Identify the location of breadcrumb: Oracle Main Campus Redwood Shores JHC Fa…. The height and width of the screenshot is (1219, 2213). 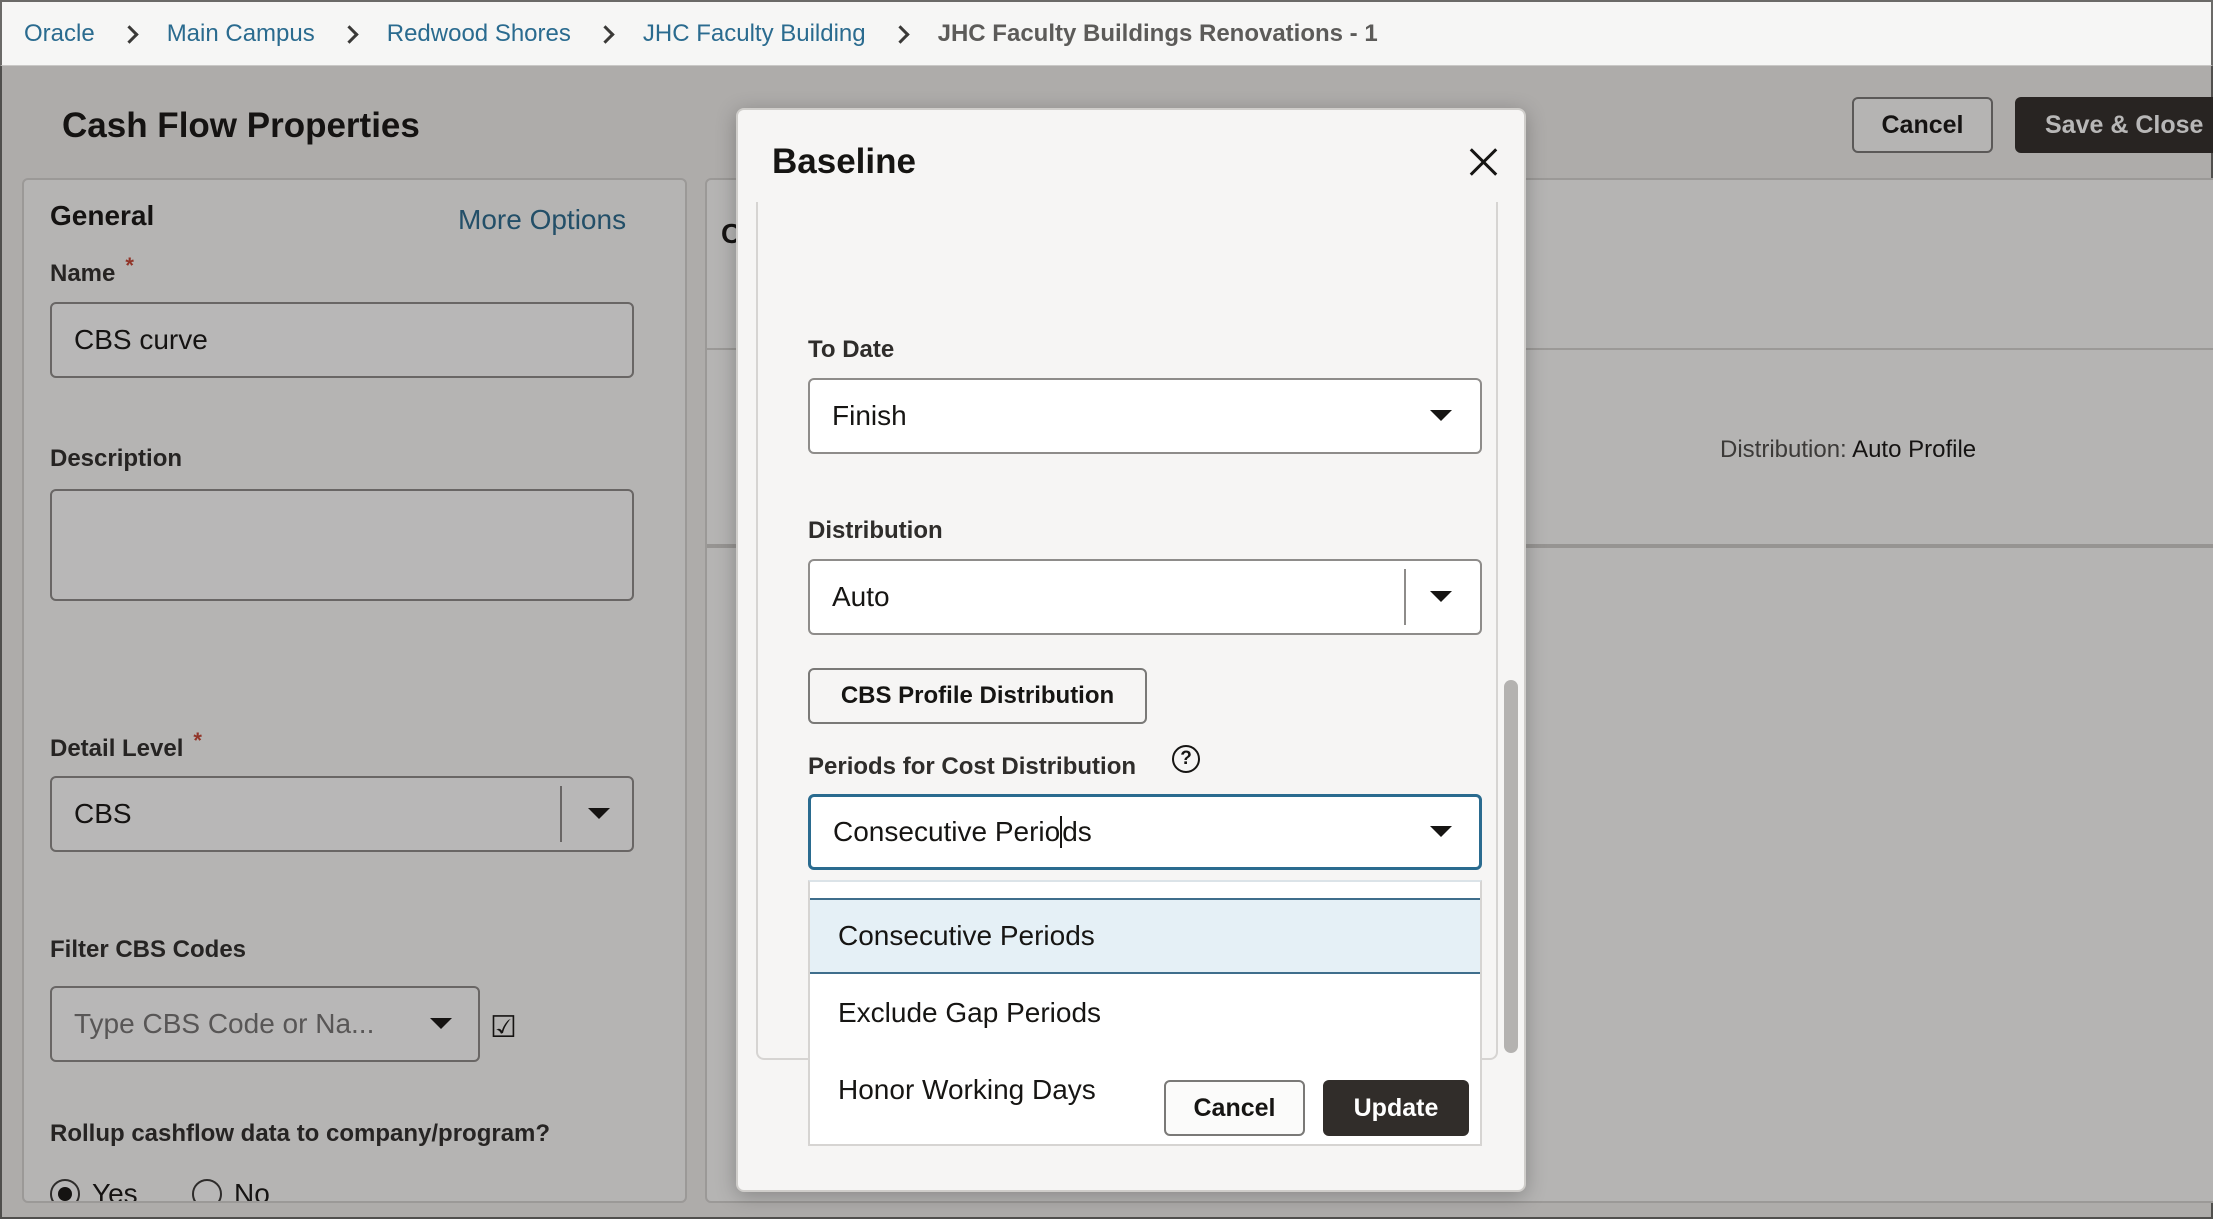
(1106, 33).